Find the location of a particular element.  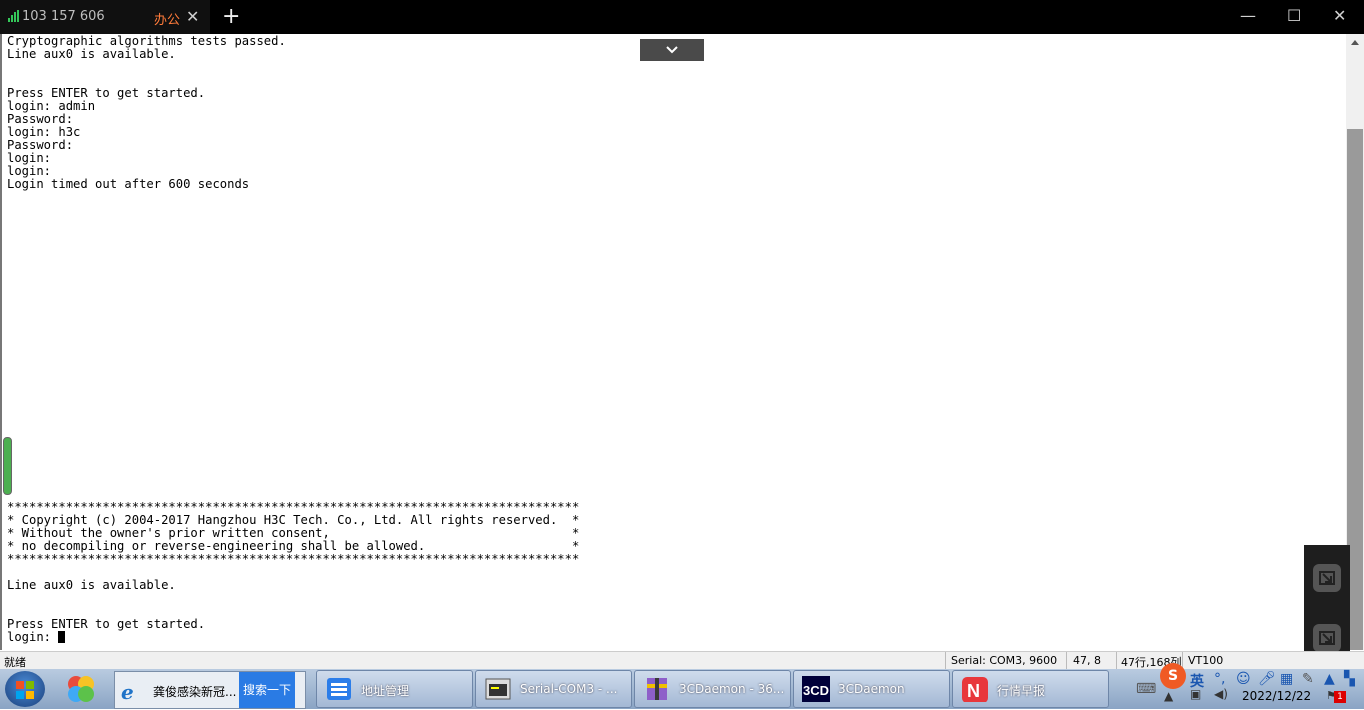

tab-close-icon: ✕ is located at coordinates (192, 16).